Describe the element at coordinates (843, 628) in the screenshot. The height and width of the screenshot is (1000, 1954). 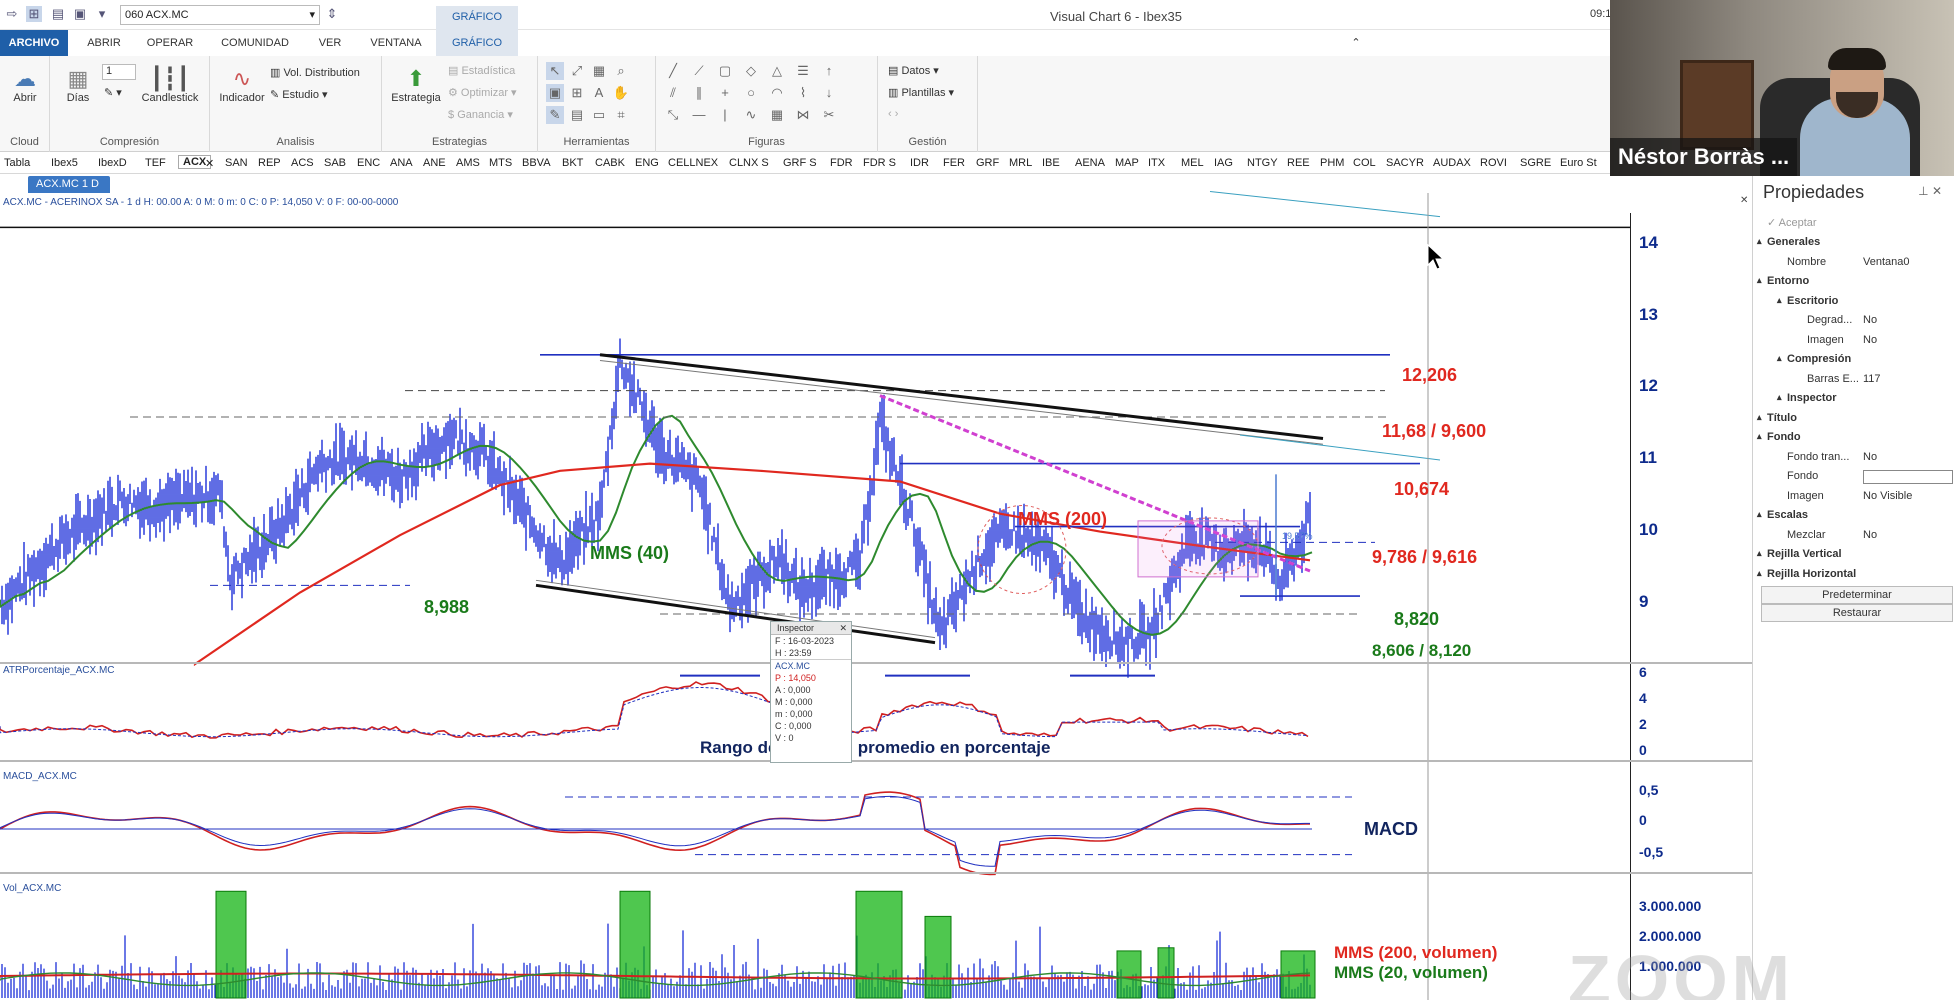
I see `close-icon: ✕` at that location.